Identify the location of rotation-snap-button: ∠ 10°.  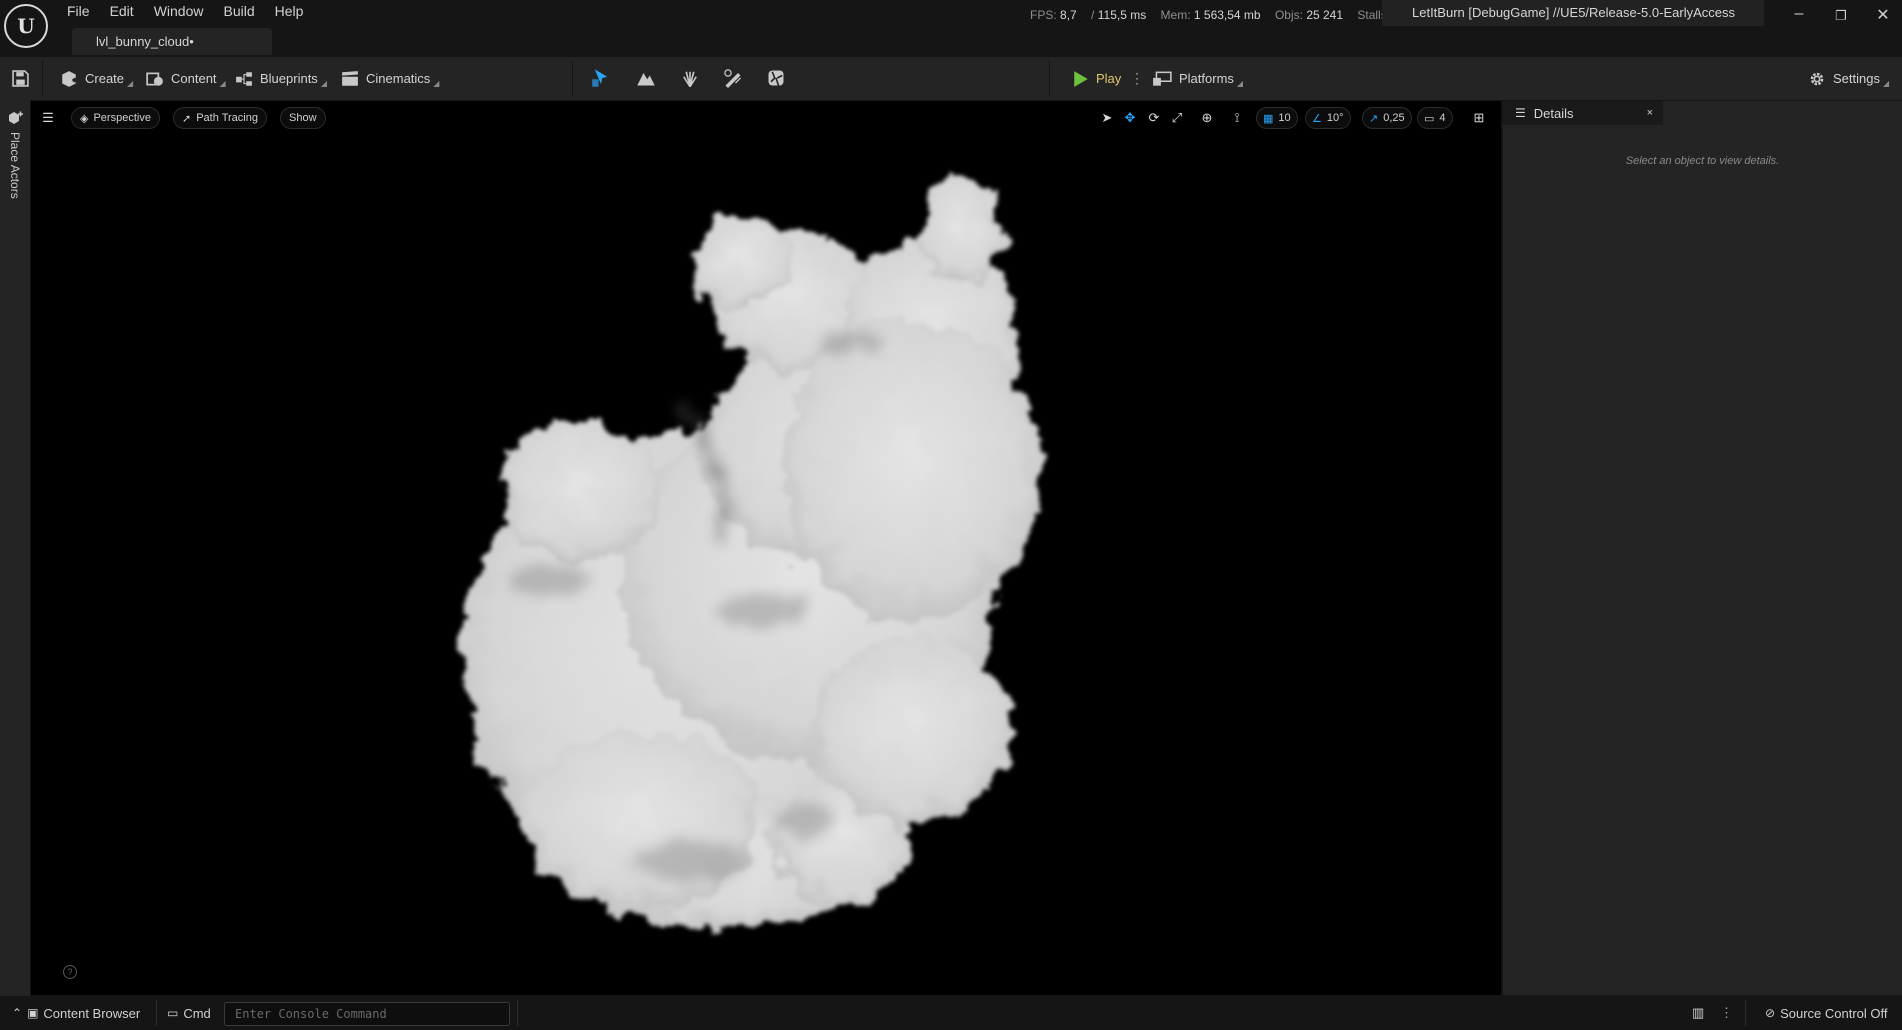
(1328, 118).